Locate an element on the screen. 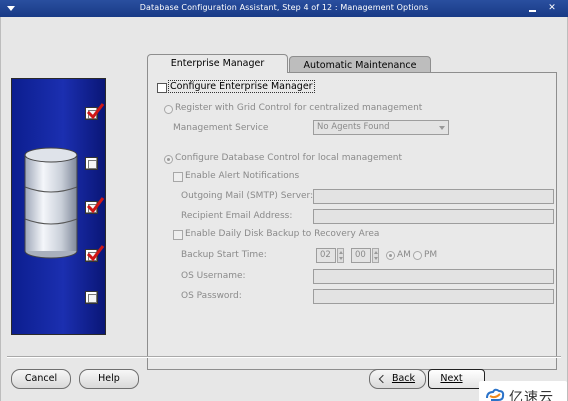  watermark-text: 亿速云 is located at coordinates (531, 395).